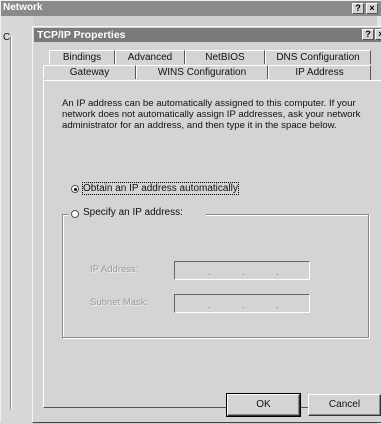  I want to click on tab-ip-address: IP Address, so click(319, 72).